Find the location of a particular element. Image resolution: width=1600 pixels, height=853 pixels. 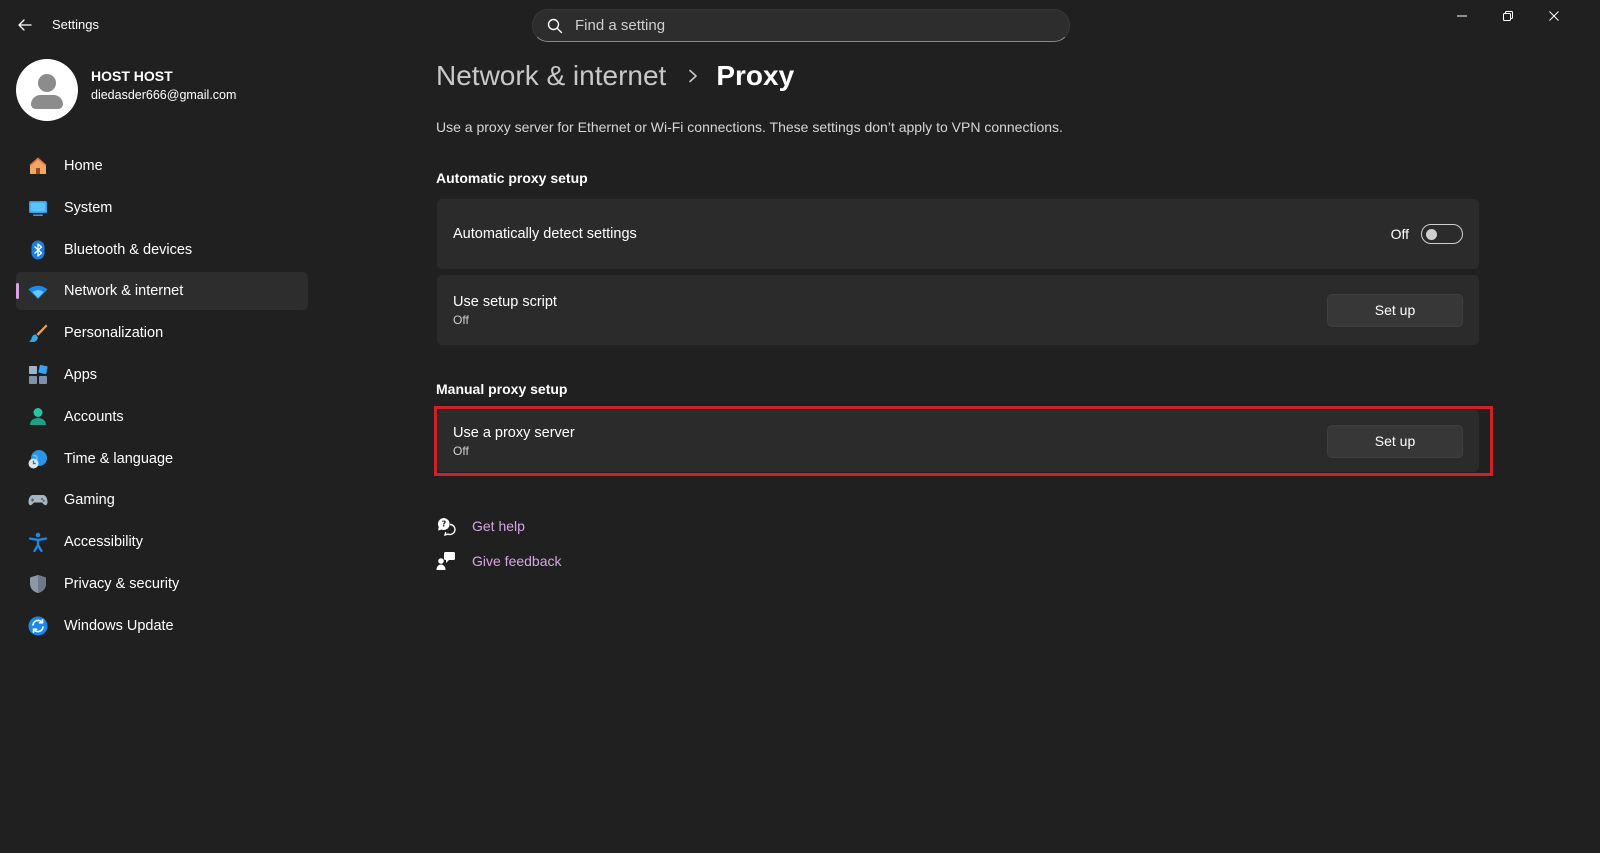

toggle-knob is located at coordinates (1431, 234).